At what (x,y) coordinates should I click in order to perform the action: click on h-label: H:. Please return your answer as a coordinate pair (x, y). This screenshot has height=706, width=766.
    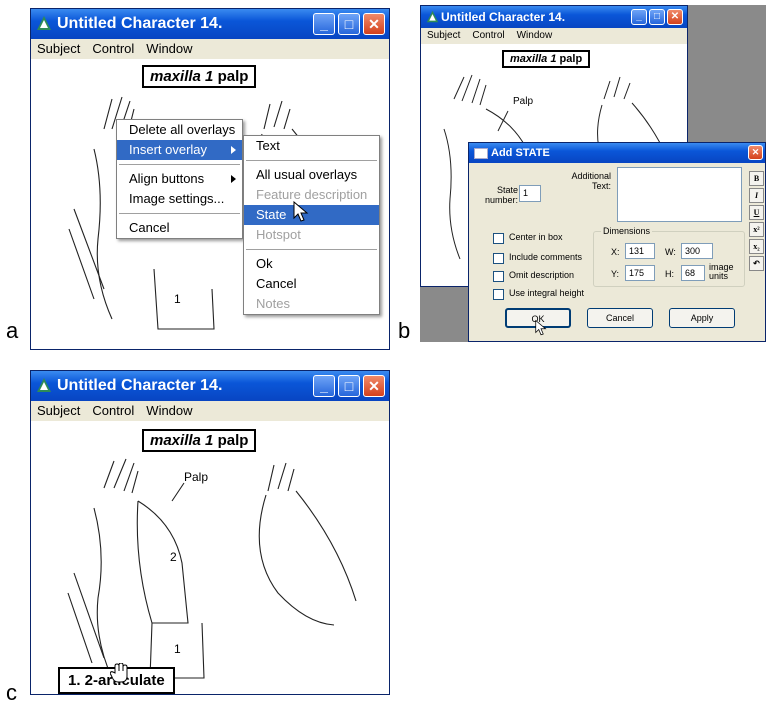
    Looking at the image, I should click on (669, 274).